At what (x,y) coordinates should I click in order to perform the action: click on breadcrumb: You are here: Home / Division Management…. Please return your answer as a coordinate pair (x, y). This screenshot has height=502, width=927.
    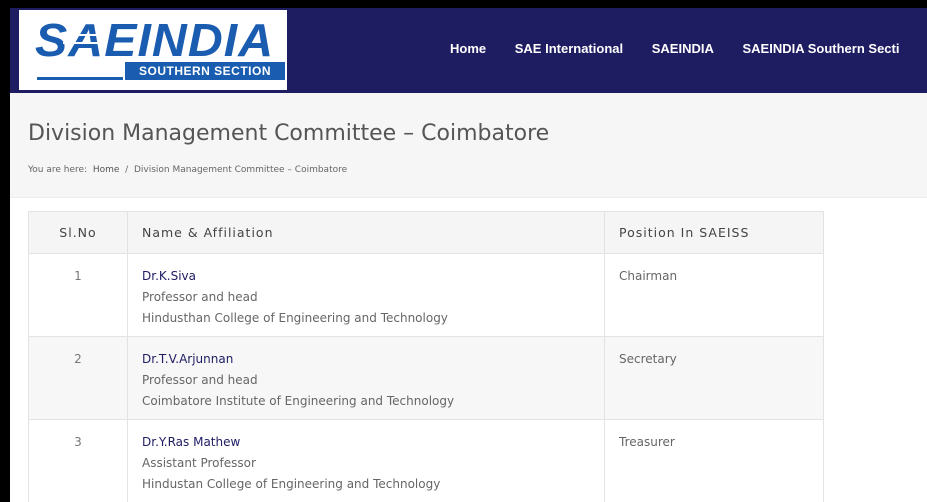
    Looking at the image, I should click on (187, 170).